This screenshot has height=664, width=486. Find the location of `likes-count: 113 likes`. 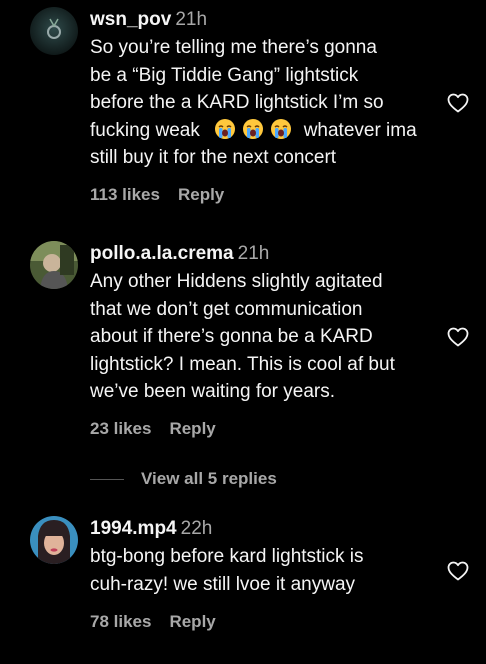

likes-count: 113 likes is located at coordinates (125, 194).